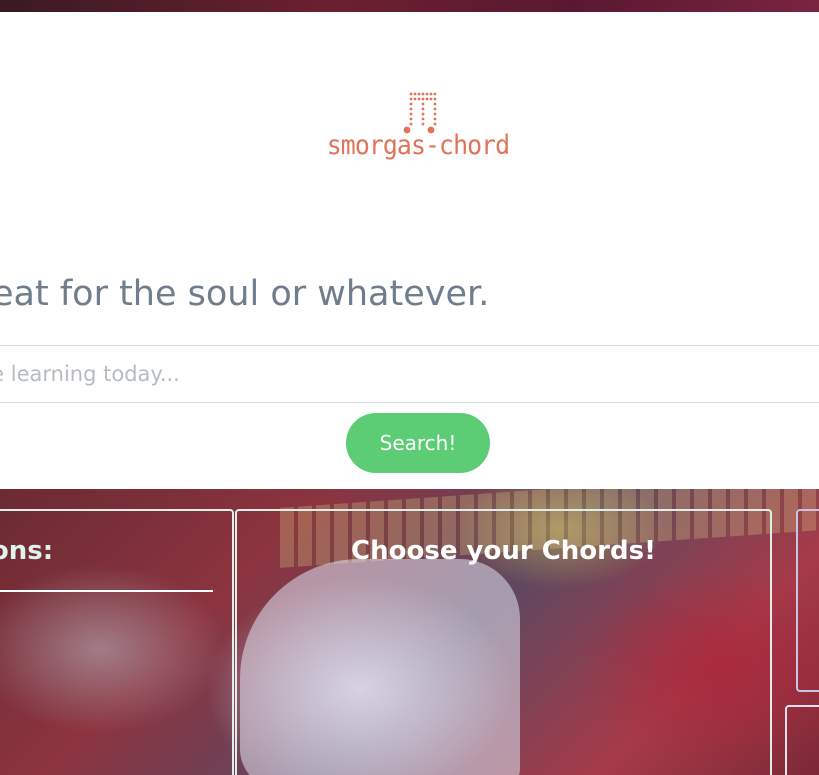 The height and width of the screenshot is (775, 819). Describe the element at coordinates (27, 551) in the screenshot. I see `options-panel-title: ions:` at that location.